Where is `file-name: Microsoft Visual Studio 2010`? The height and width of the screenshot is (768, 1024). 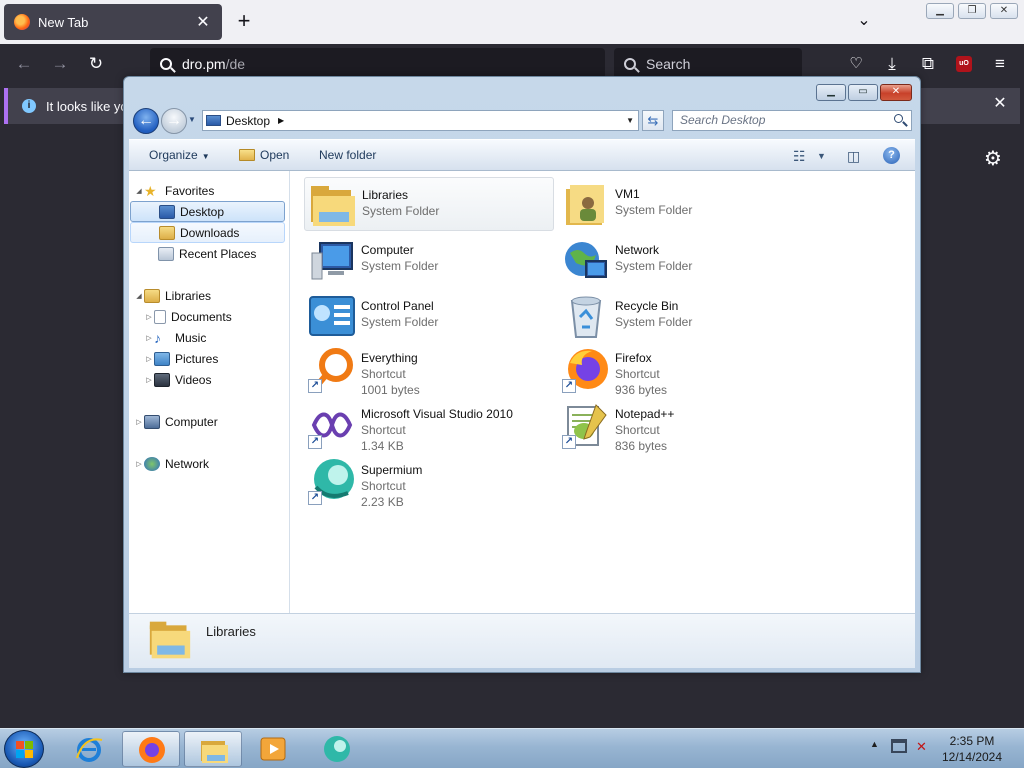
file-name: Microsoft Visual Studio 2010 is located at coordinates (437, 414).